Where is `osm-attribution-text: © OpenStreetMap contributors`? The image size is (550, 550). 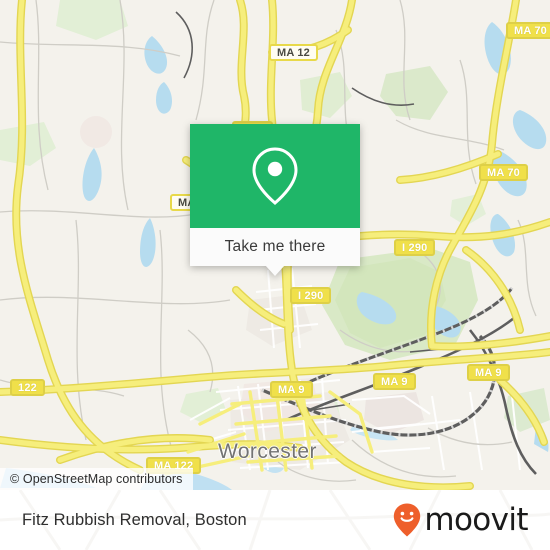 osm-attribution-text: © OpenStreetMap contributors is located at coordinates (96, 479).